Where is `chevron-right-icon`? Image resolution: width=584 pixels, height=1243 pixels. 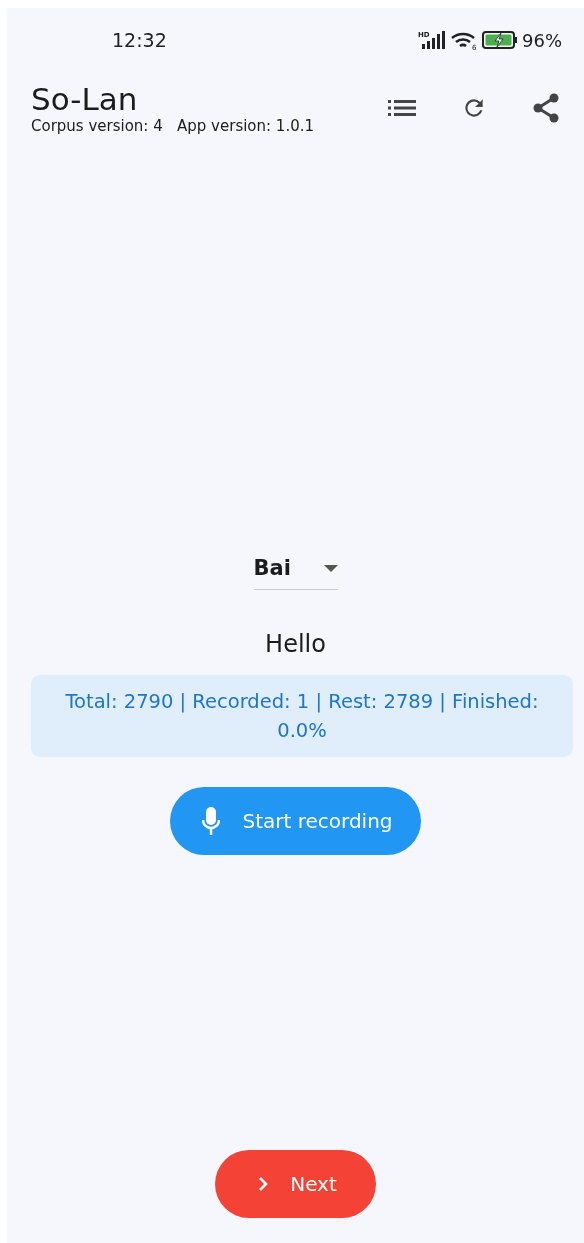 chevron-right-icon is located at coordinates (263, 1184).